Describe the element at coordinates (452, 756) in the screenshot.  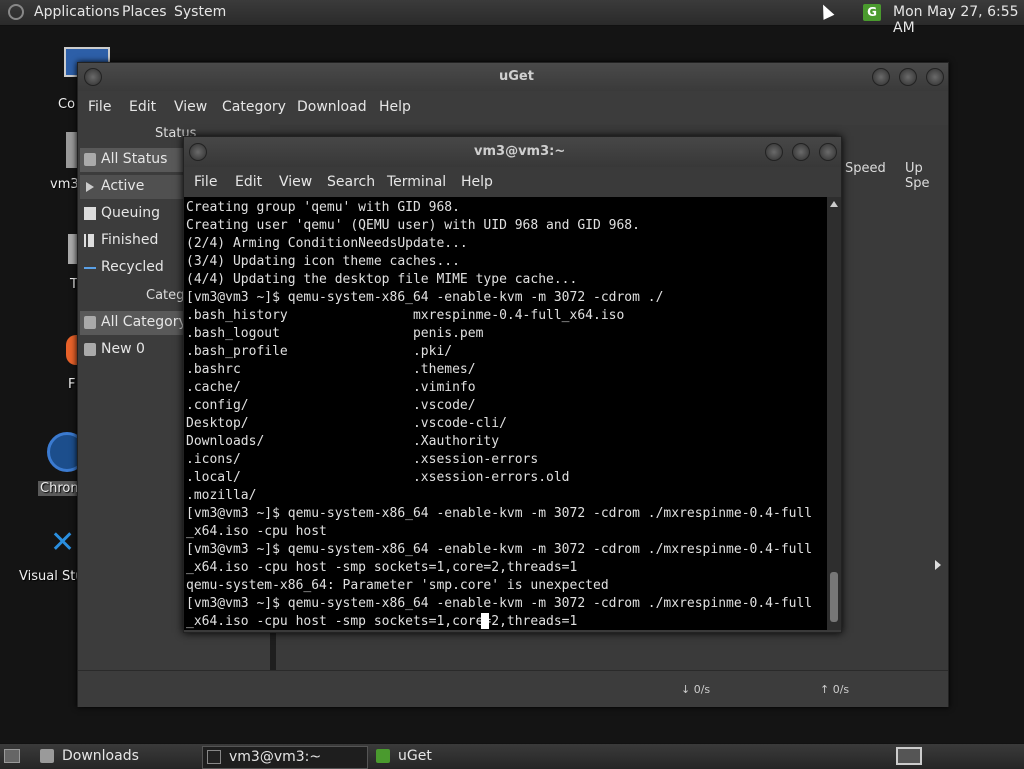
I see `task-uget: uGet` at that location.